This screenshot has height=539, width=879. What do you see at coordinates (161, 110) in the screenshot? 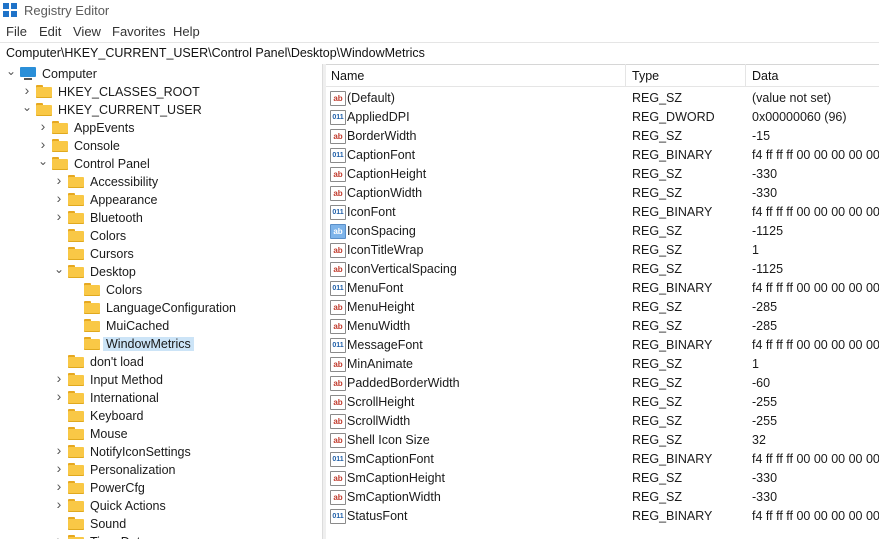
I see `tree-node: ⌄ HKEY_CURRENT_USER` at bounding box center [161, 110].